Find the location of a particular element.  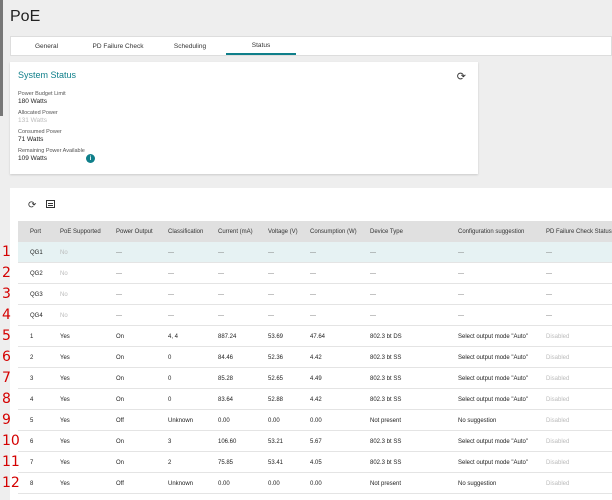

stat-consumed-power: Consumed Power 71 Watts is located at coordinates (40, 136).